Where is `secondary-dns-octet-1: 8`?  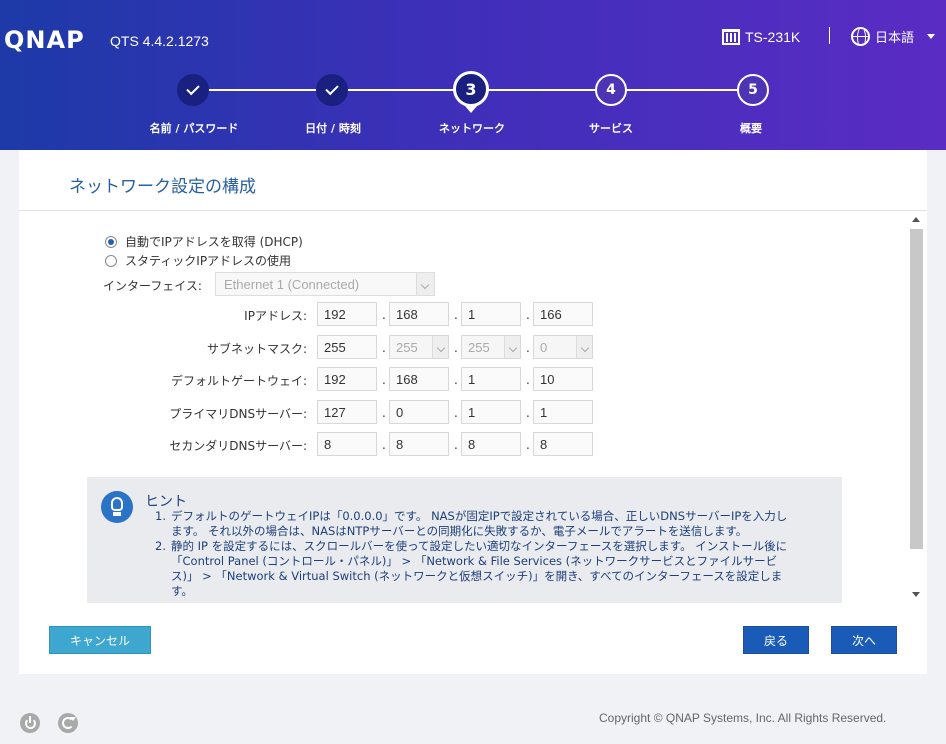
secondary-dns-octet-1: 8 is located at coordinates (347, 444).